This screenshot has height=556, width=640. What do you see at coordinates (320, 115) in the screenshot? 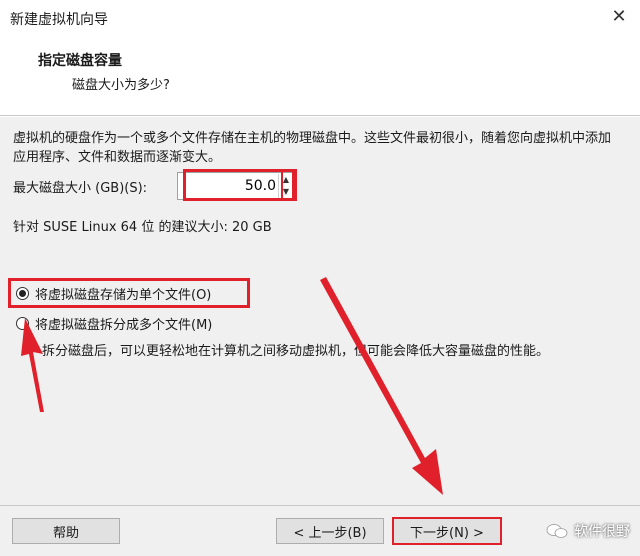
I see `header-divider` at bounding box center [320, 115].